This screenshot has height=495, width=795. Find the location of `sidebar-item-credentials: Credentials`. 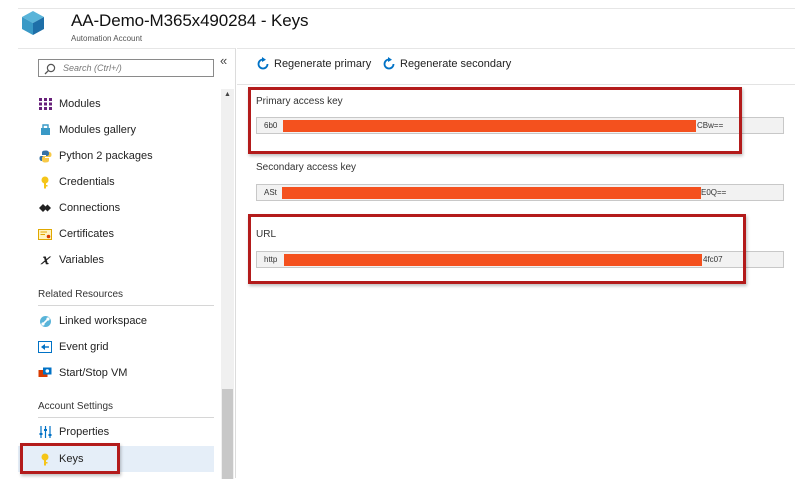

sidebar-item-credentials: Credentials is located at coordinates (116, 182).